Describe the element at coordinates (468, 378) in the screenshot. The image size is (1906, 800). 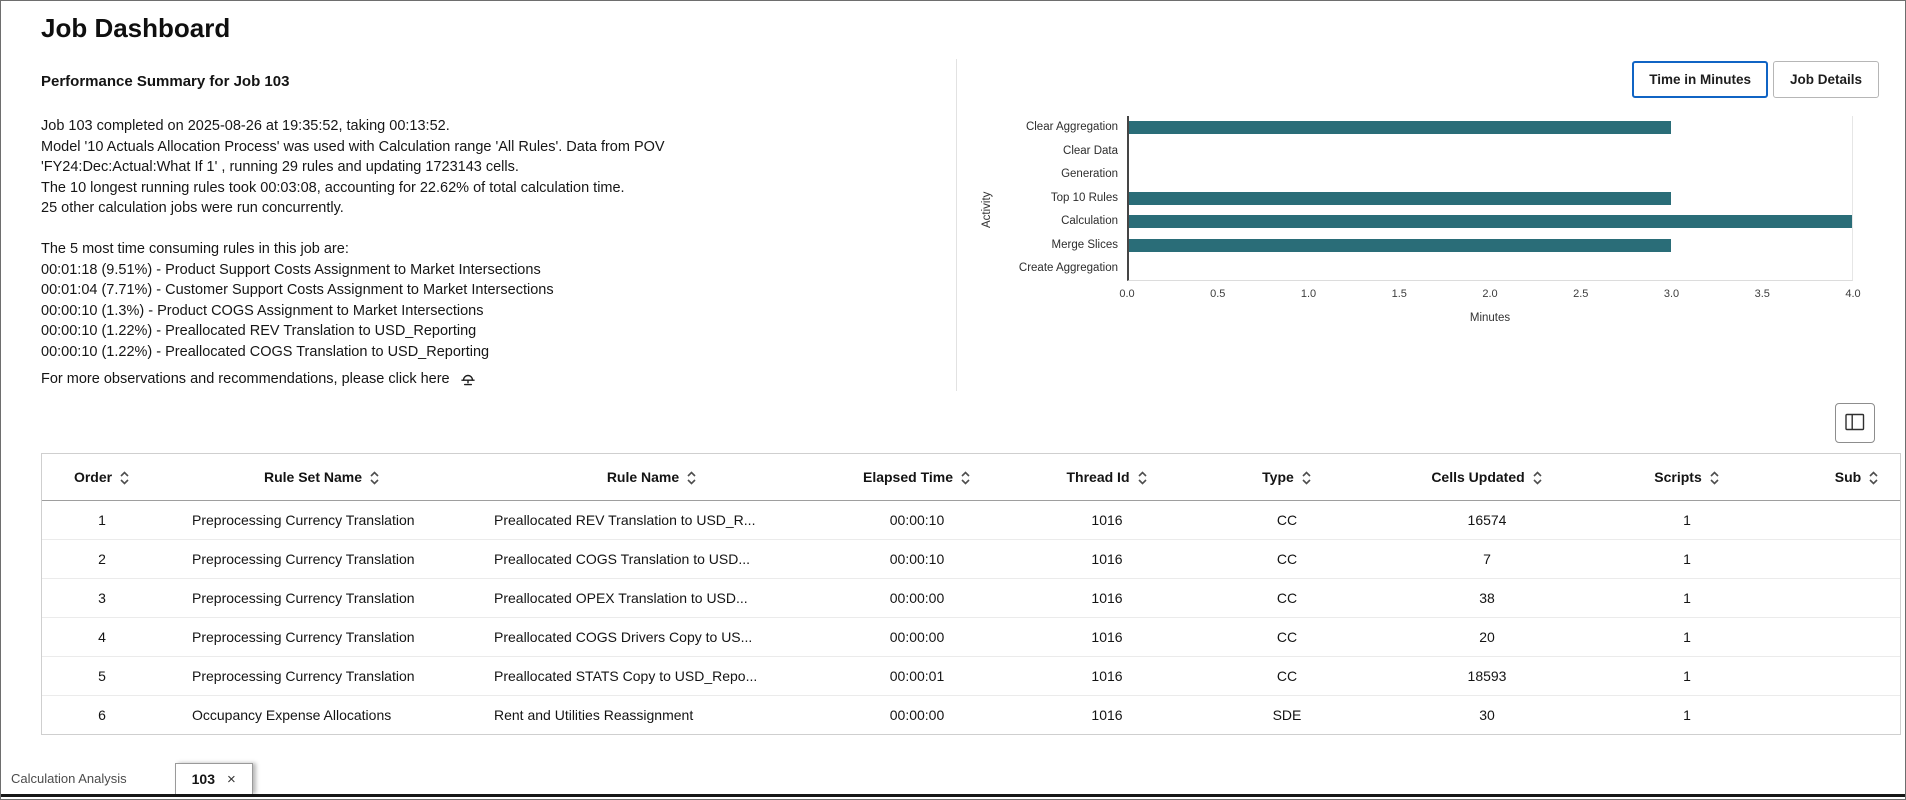
I see `advisor-beacon-icon` at that location.